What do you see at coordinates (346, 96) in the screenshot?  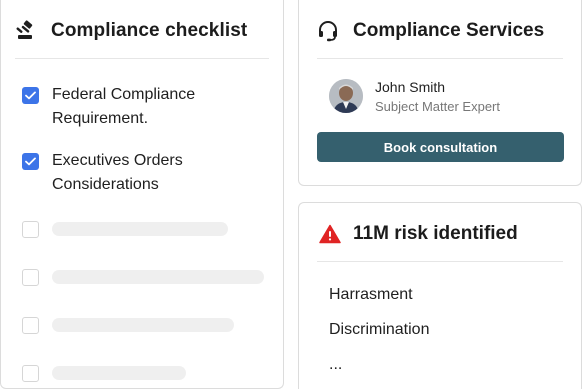 I see `avatar` at bounding box center [346, 96].